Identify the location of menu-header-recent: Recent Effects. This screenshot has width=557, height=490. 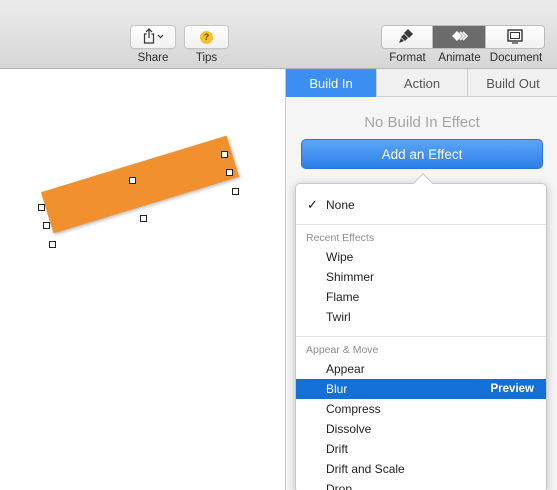
(340, 238).